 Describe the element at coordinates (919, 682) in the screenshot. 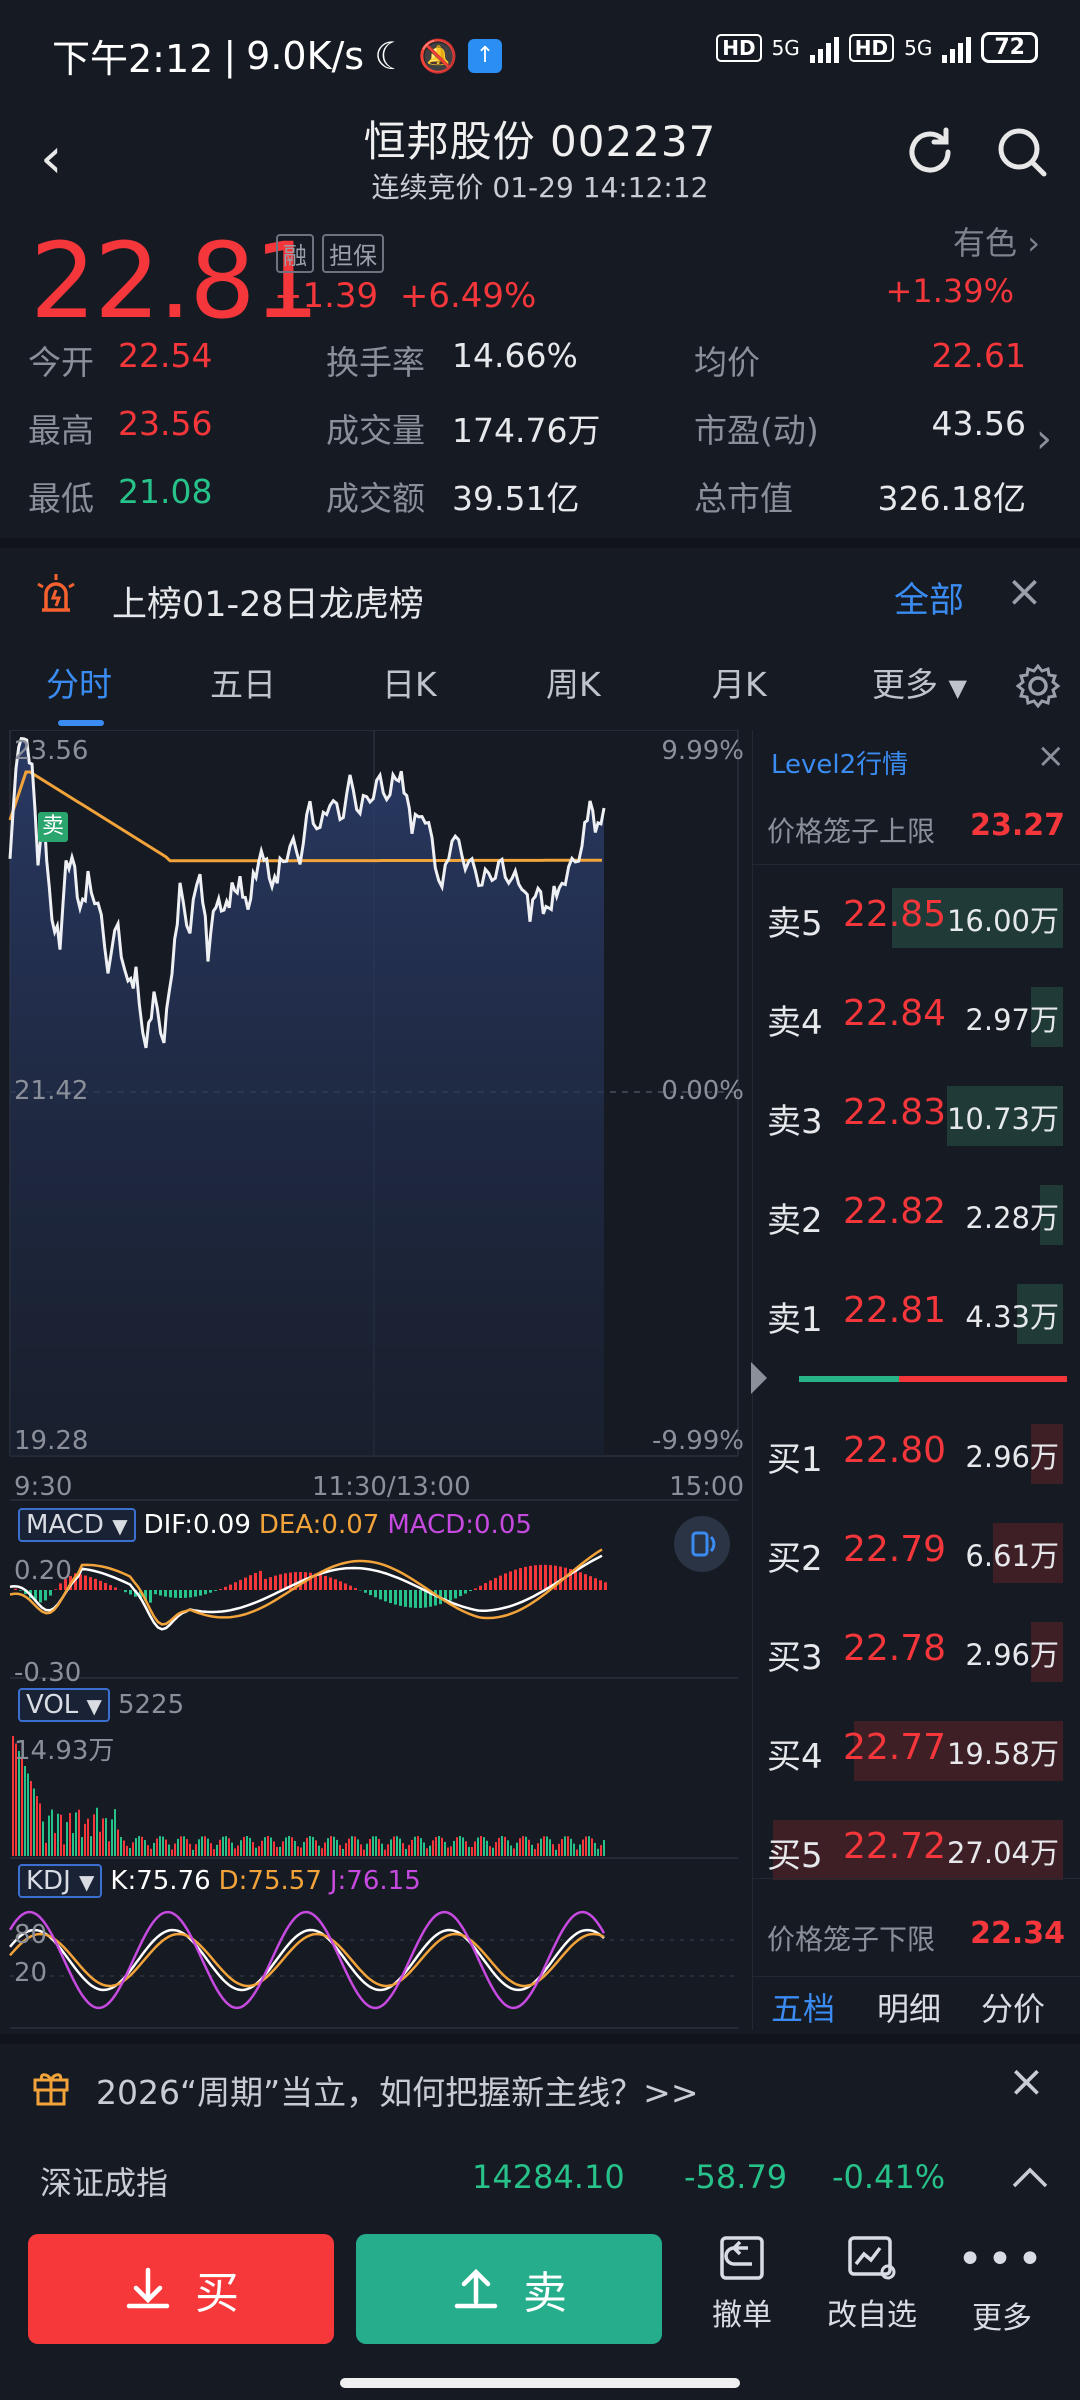

I see `tab-more: 更多 ▼` at that location.